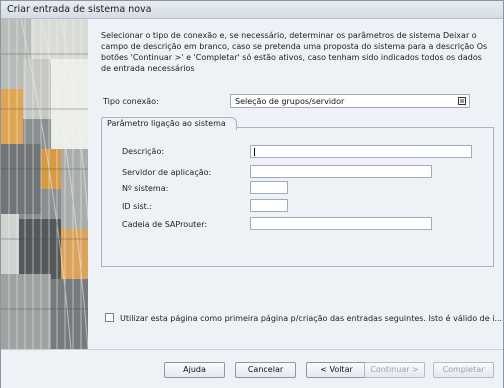  What do you see at coordinates (463, 370) in the screenshot?
I see `complete-button: Completar` at bounding box center [463, 370].